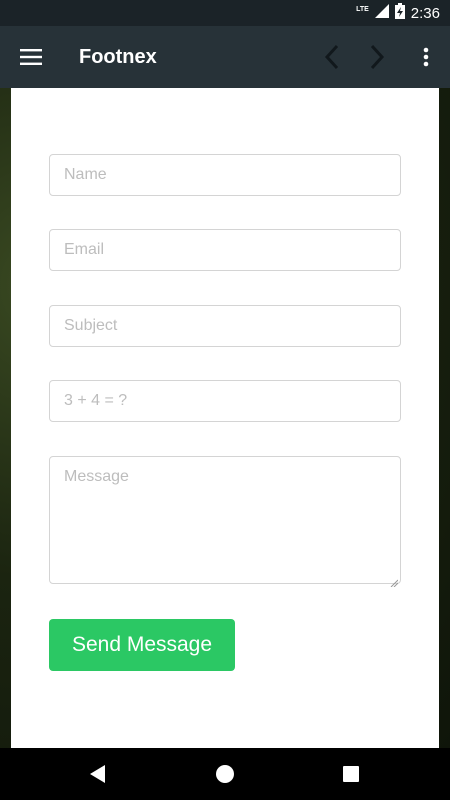 The width and height of the screenshot is (450, 800). Describe the element at coordinates (96, 476) in the screenshot. I see `message-placeholder: Message` at that location.